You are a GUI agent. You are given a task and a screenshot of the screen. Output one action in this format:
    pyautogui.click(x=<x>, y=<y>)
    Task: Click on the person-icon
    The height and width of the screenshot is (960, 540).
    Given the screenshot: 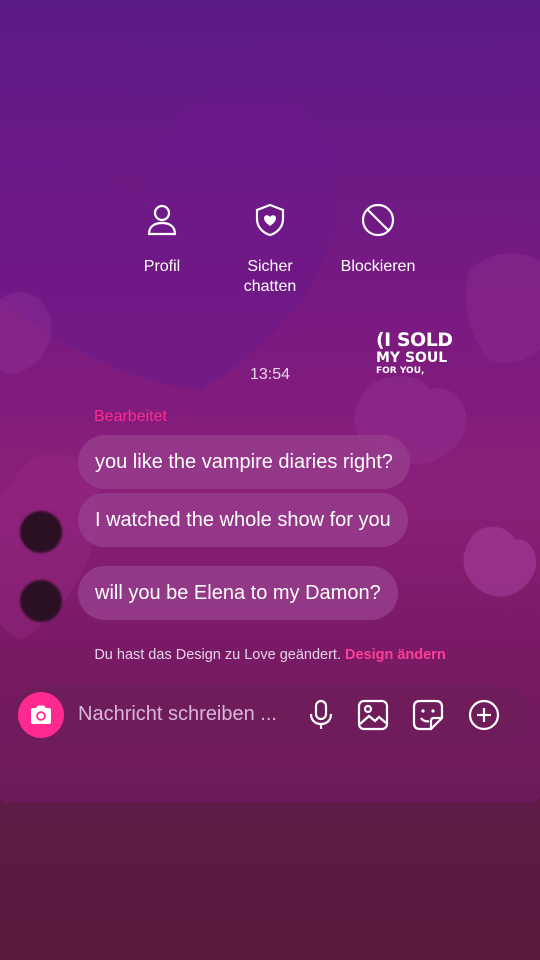 What is the action you would take?
    pyautogui.click(x=162, y=220)
    